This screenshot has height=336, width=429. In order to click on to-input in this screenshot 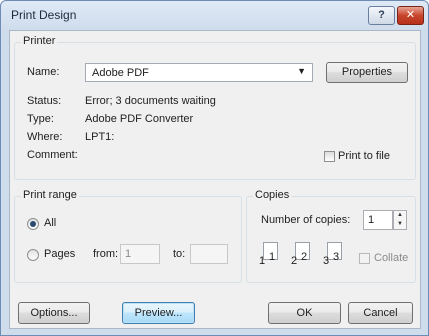, I will do `click(209, 254)`.